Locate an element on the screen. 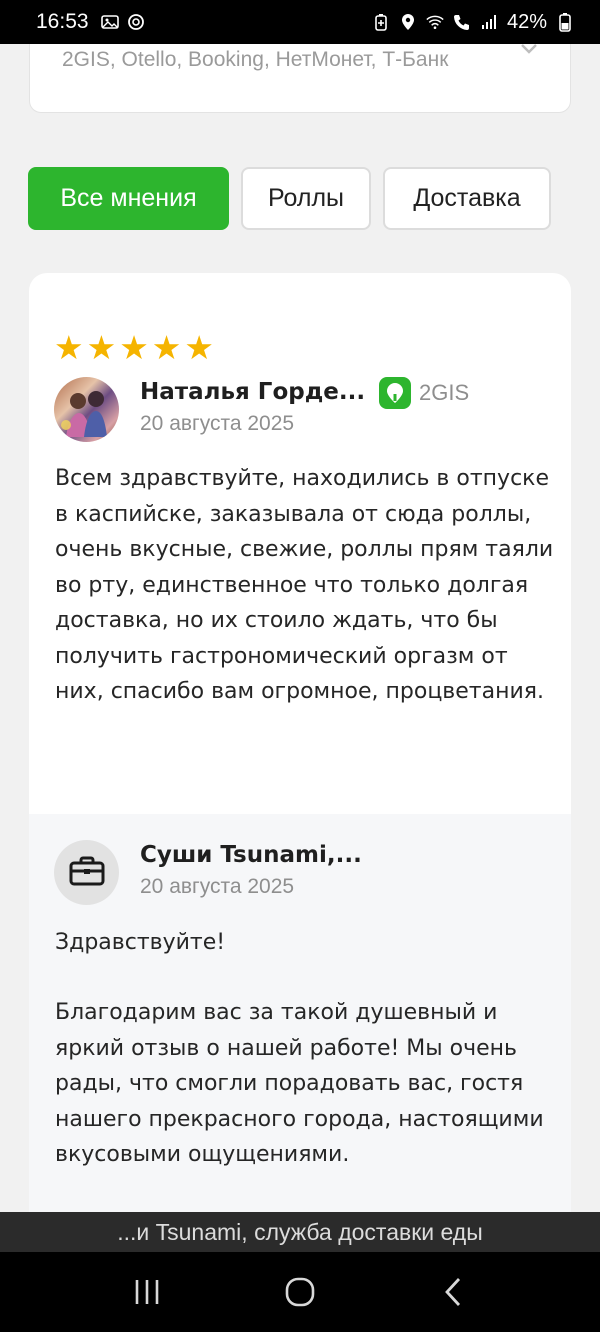  review-source-name: 2GIS is located at coordinates (444, 392).